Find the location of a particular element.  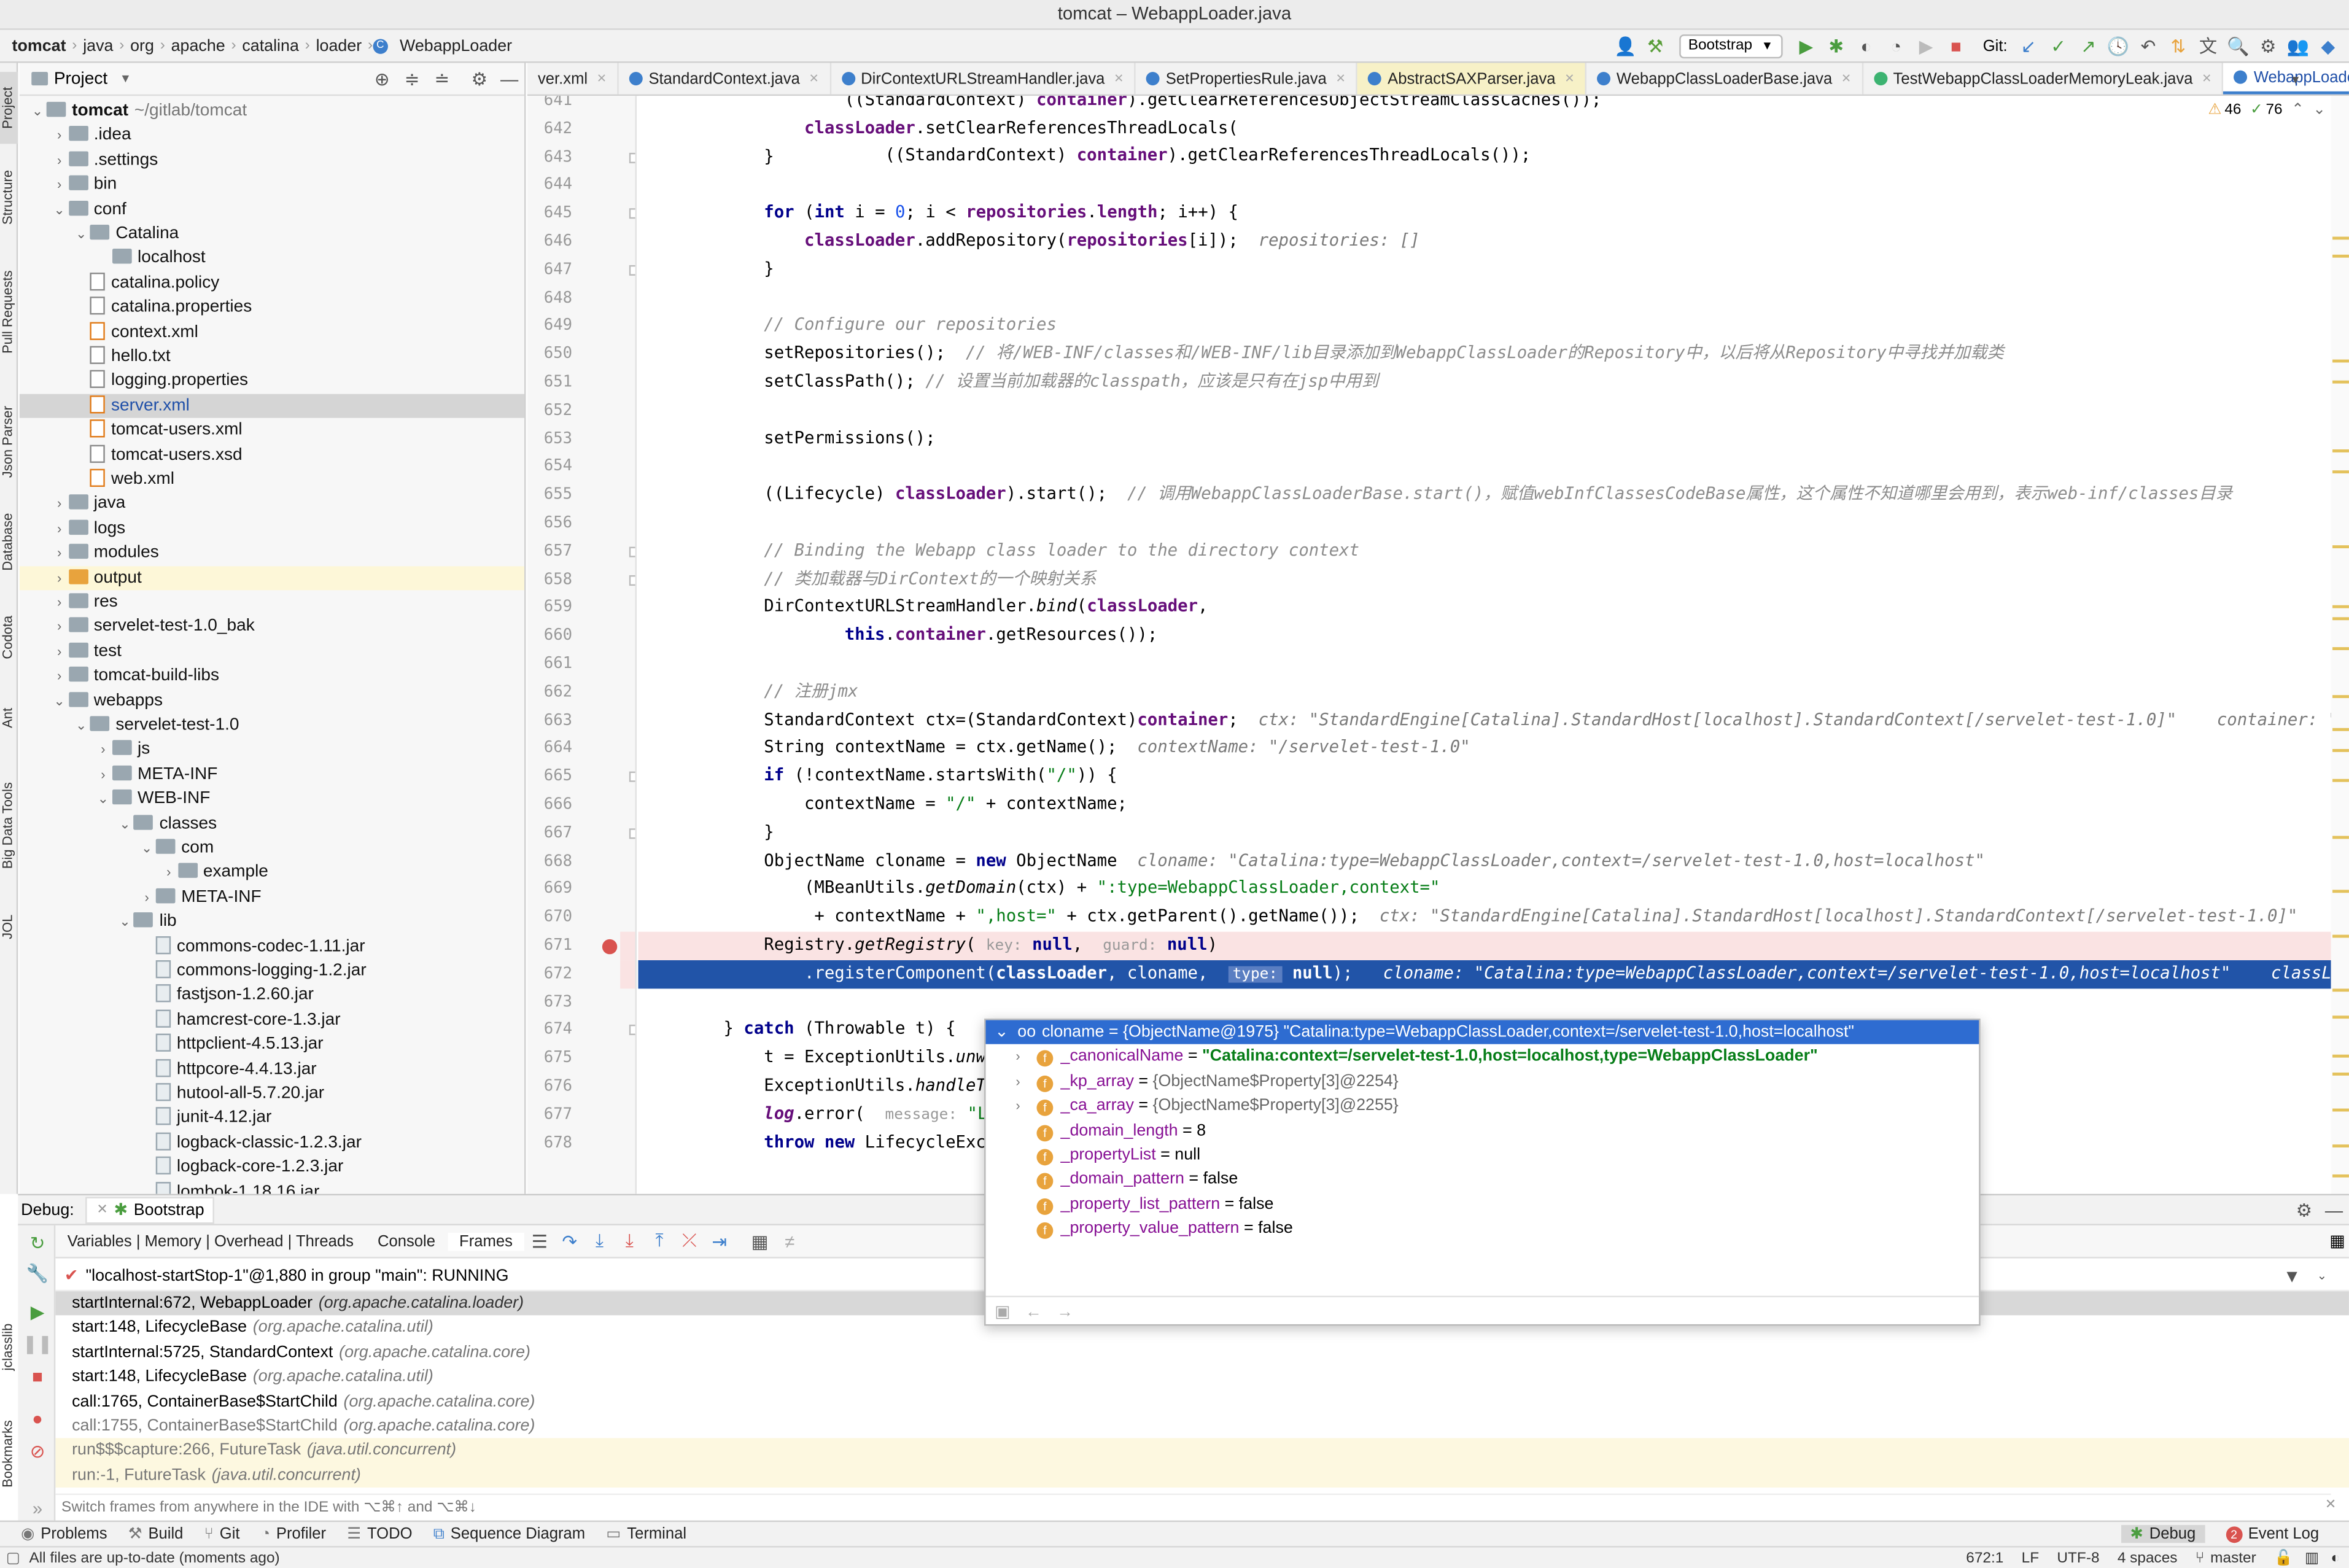

locate-target-icon: ⊕ is located at coordinates (381, 78).